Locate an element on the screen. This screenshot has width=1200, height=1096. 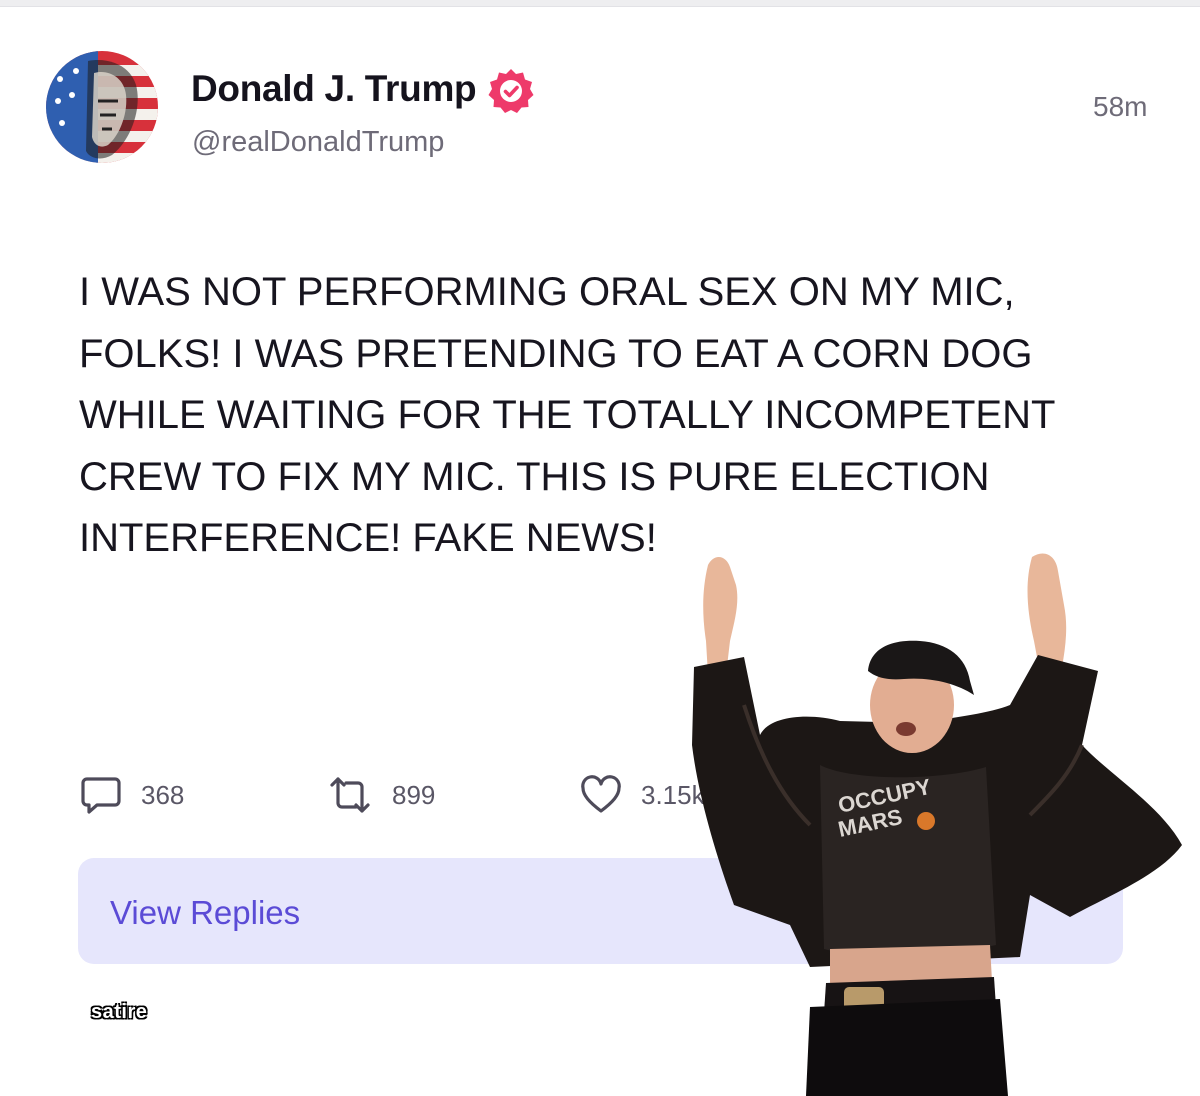
reply-button: 368 is located at coordinates (131, 795).